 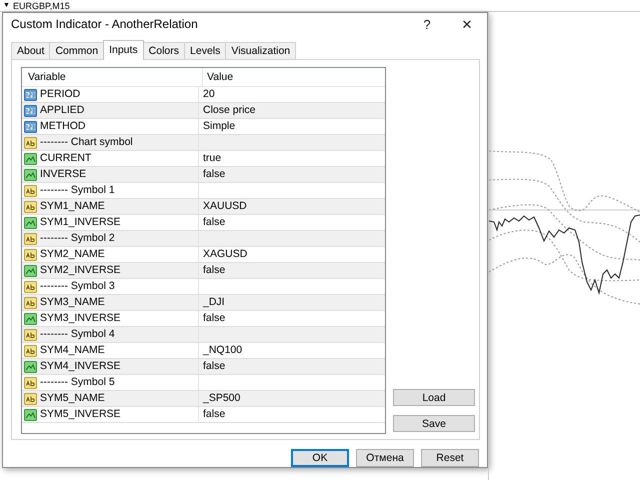 I want to click on variable-name: PERIOD, so click(x=60, y=94).